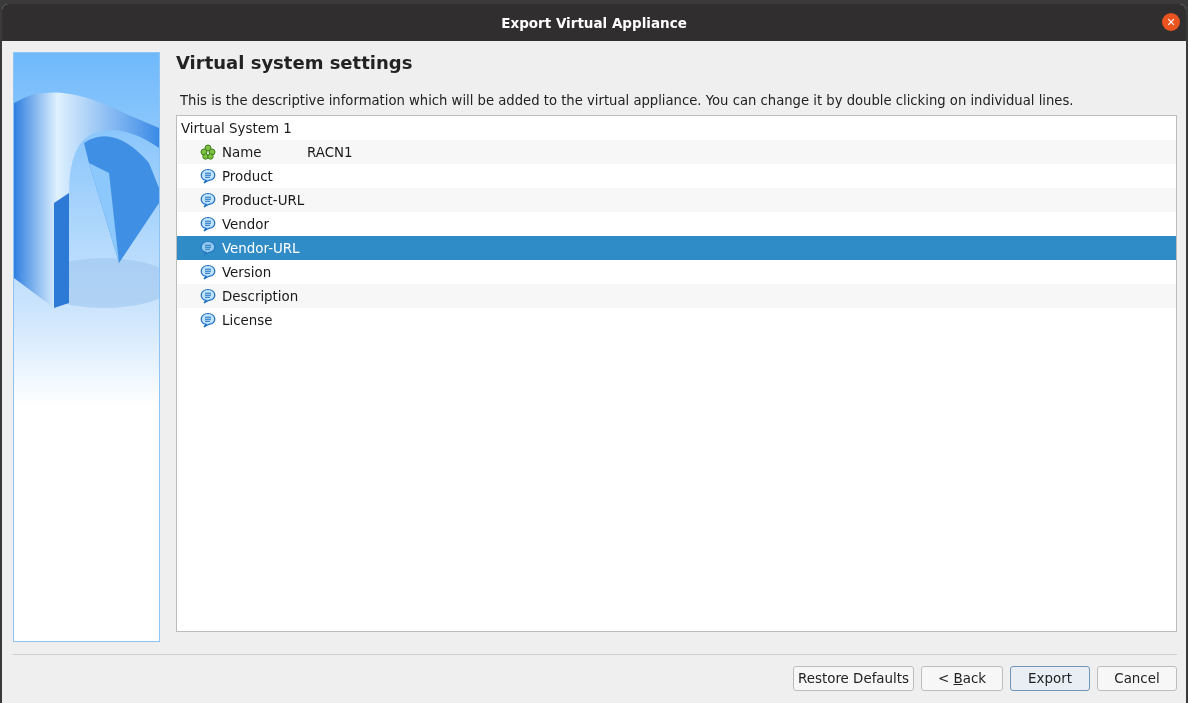 Image resolution: width=1188 pixels, height=703 pixels. I want to click on tree-row: Vendor-URL, so click(676, 248).